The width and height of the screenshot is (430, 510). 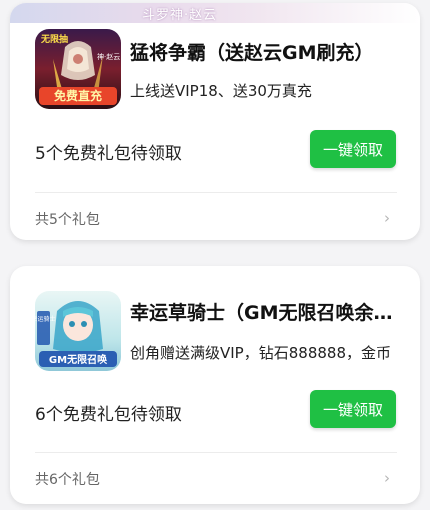 What do you see at coordinates (54, 39) in the screenshot?
I see `svg-text: 无限抽` at bounding box center [54, 39].